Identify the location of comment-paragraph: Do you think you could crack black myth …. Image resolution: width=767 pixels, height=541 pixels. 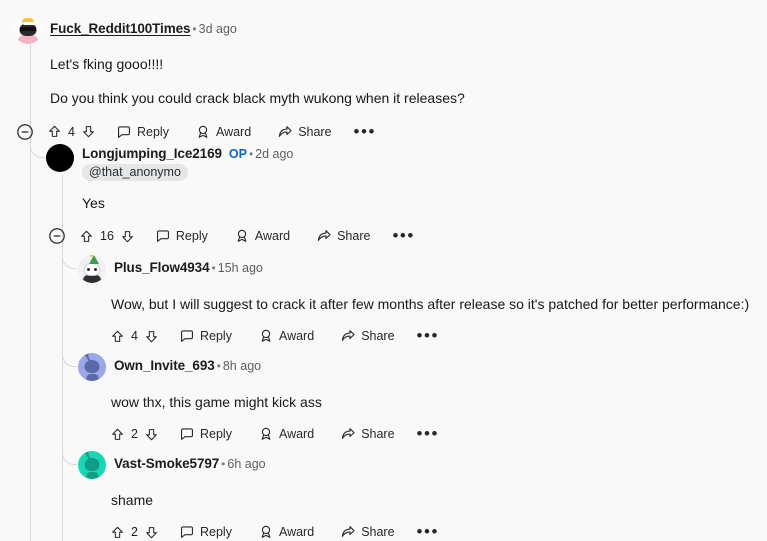
(257, 98).